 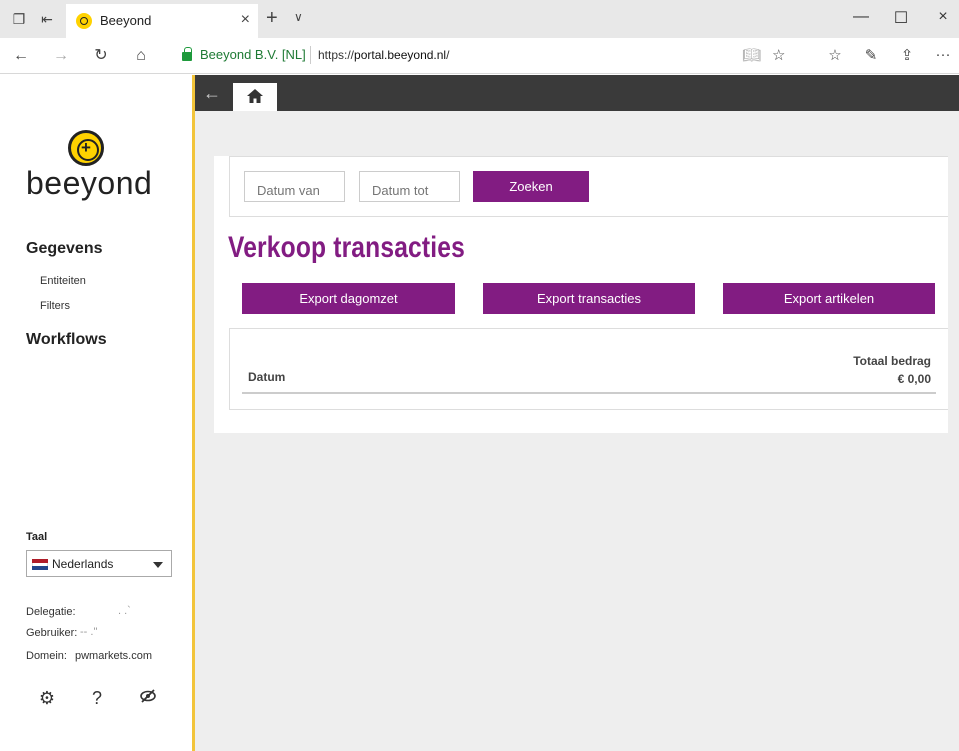 What do you see at coordinates (51, 612) in the screenshot?
I see `info-delegatie-label: Delegatie:` at bounding box center [51, 612].